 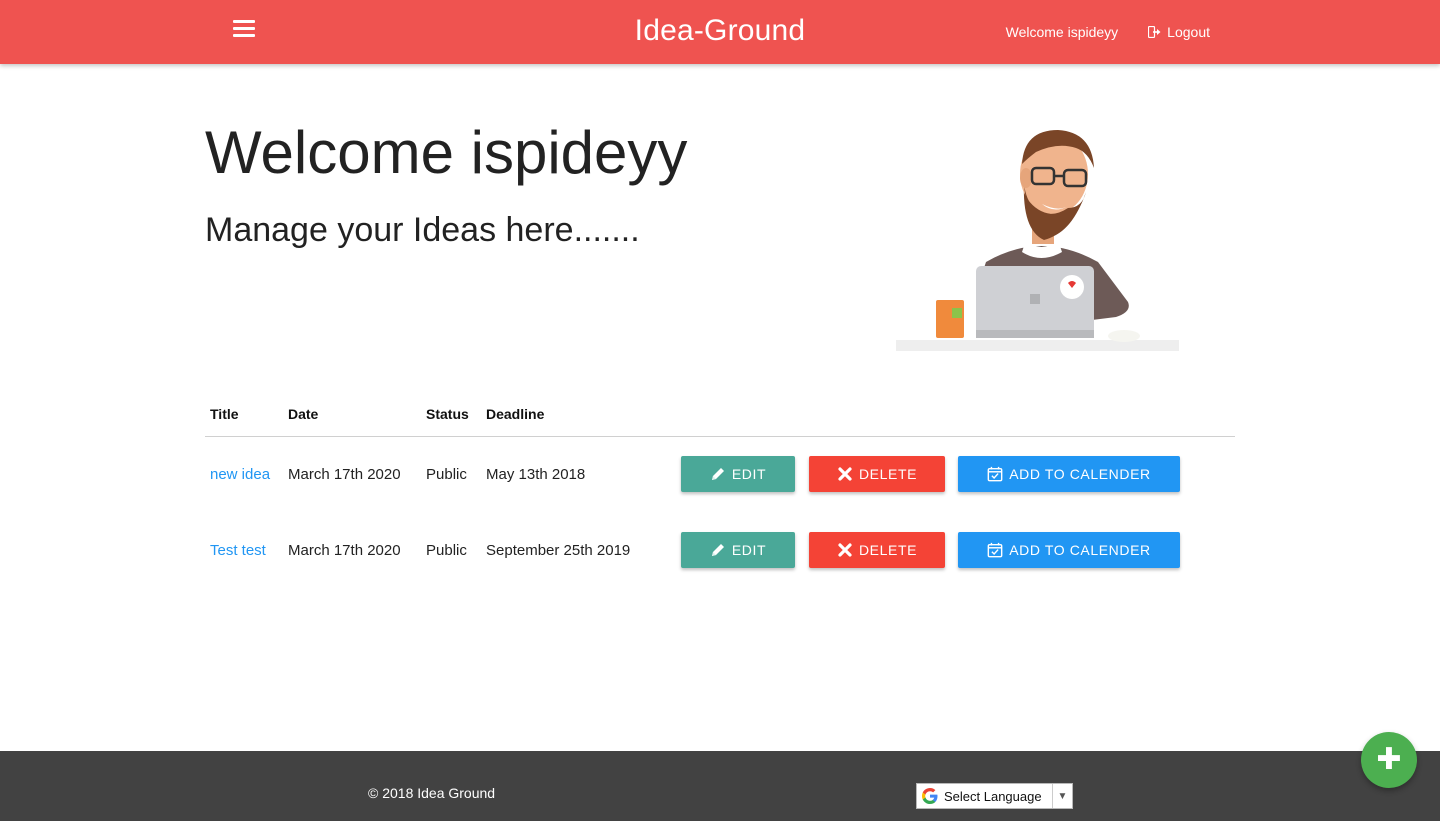 I want to click on idea-title-link: Test test, so click(x=238, y=550).